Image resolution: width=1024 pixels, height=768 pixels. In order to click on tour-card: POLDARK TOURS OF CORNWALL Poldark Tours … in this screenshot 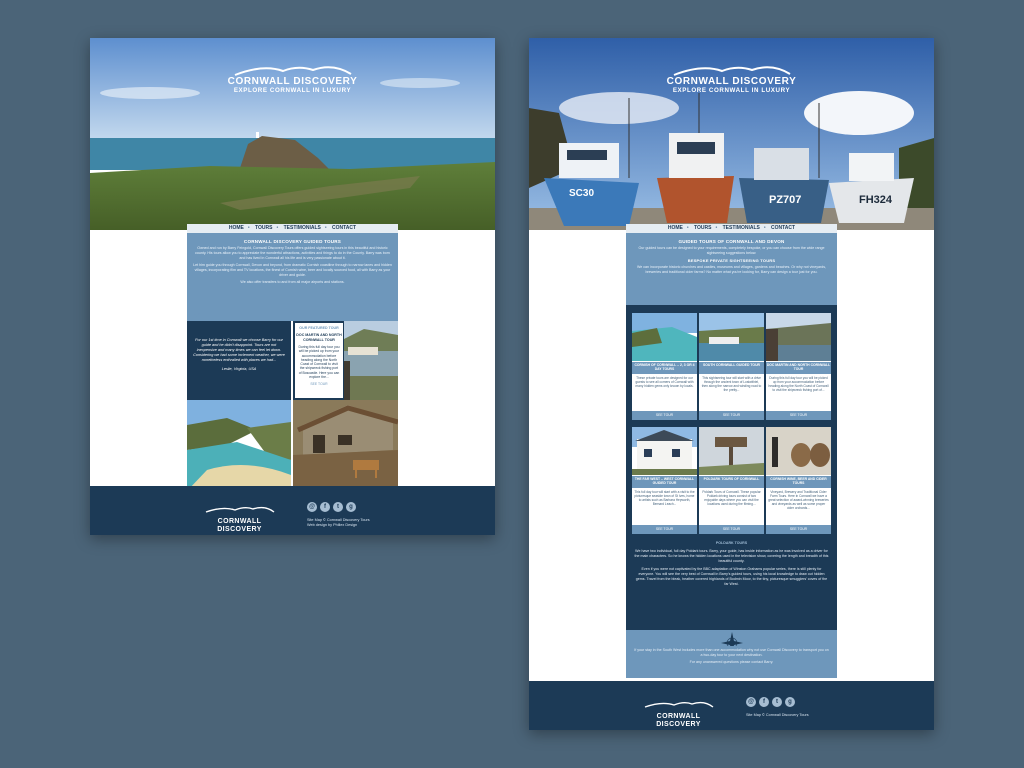, I will do `click(731, 480)`.